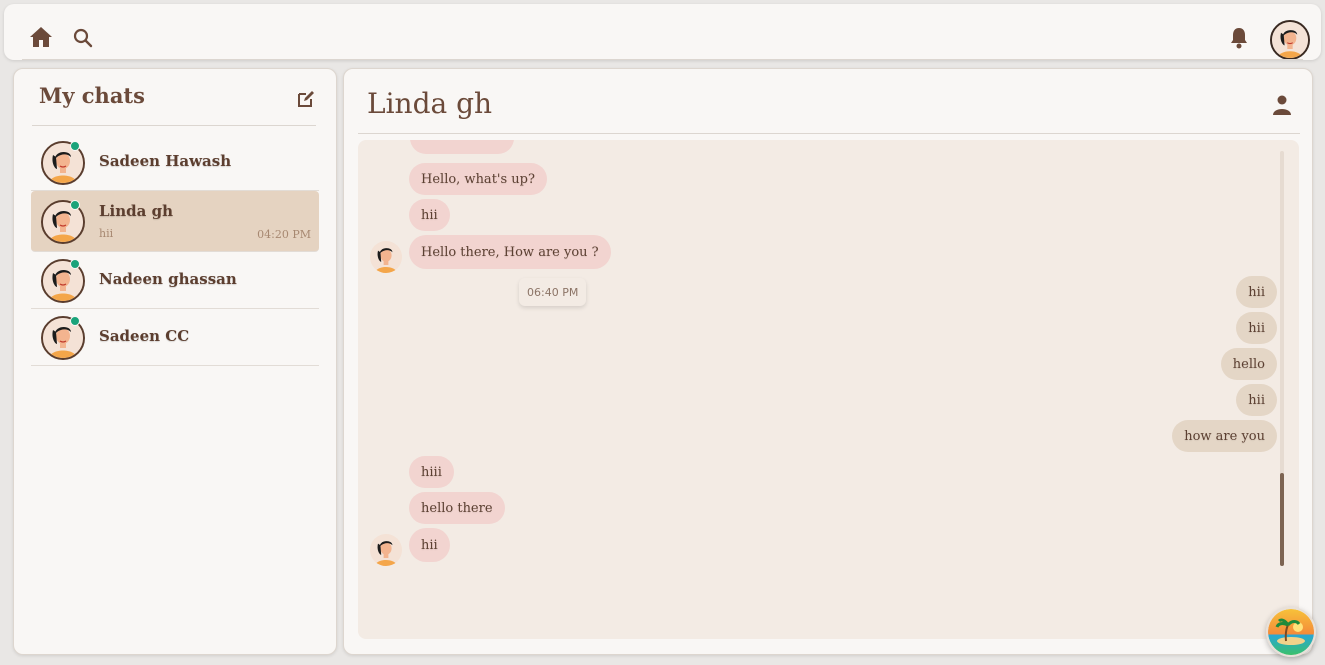 The image size is (1325, 665). Describe the element at coordinates (165, 161) in the screenshot. I see `chat-name: Sadeen Hawash` at that location.